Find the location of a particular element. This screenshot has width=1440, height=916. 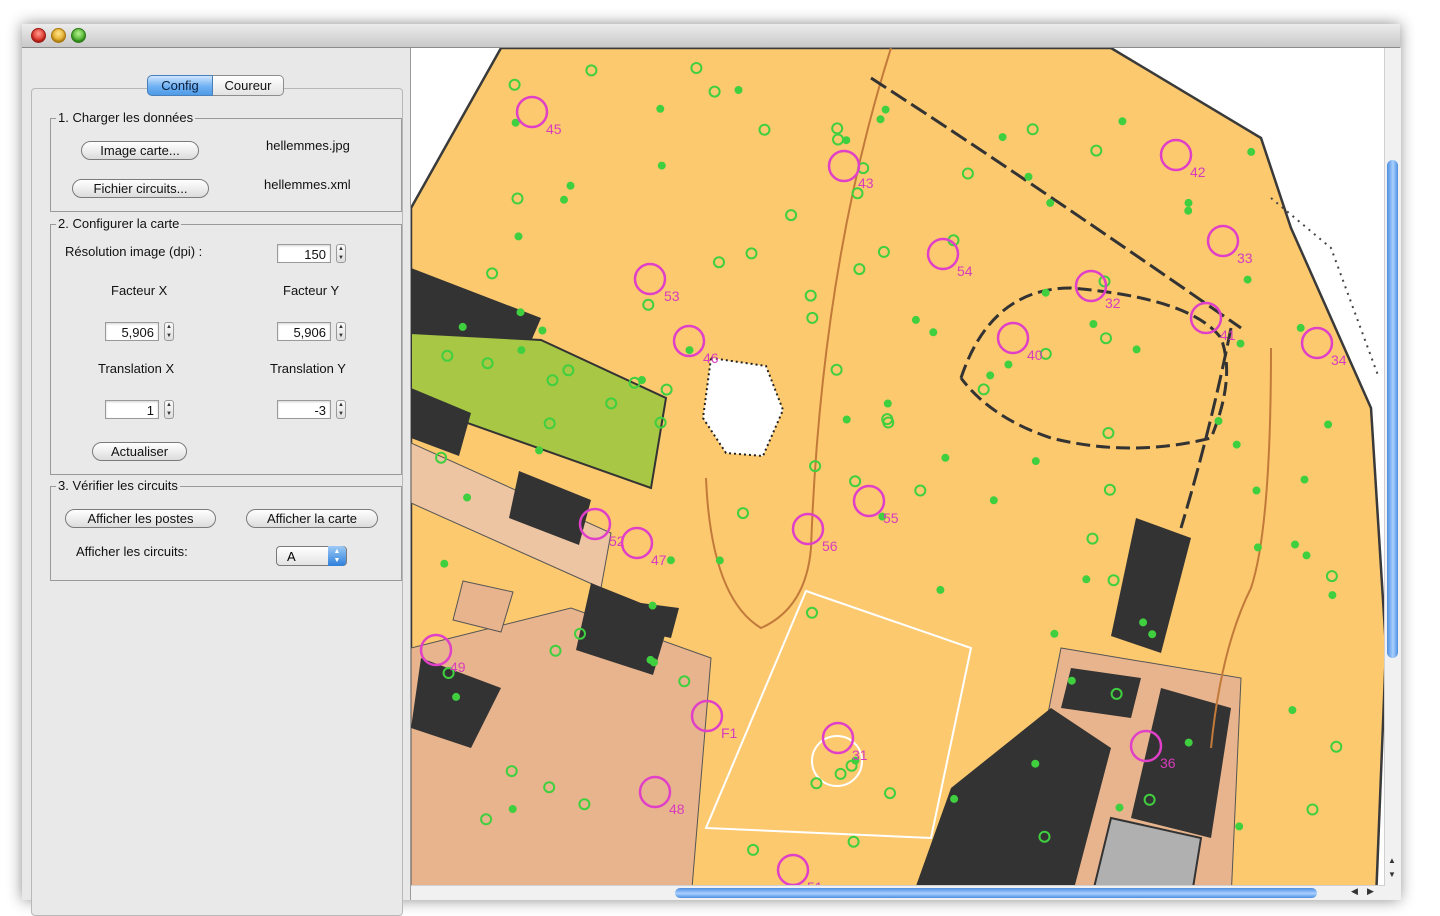

scroll-down-arrow-icon: ▼ is located at coordinates (1392, 874).